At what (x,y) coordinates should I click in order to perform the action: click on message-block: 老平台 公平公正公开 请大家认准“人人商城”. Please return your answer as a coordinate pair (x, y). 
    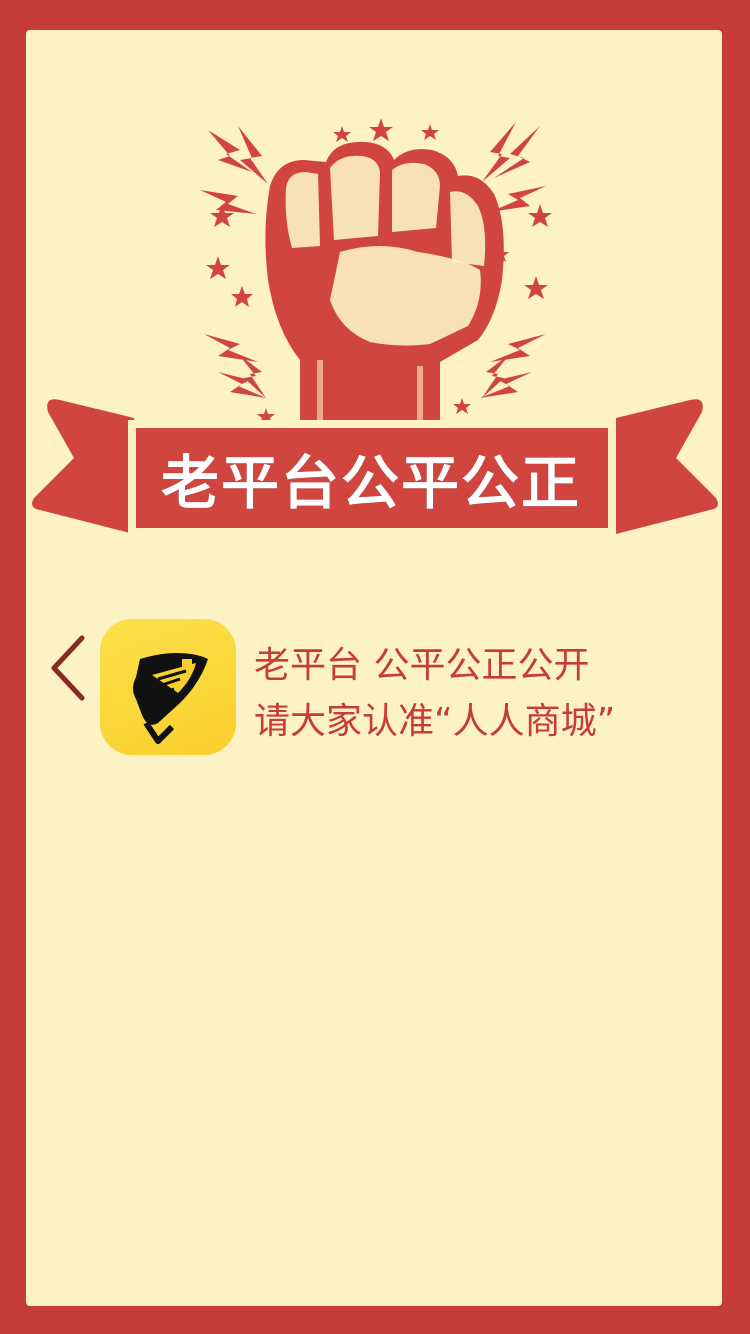
    Looking at the image, I should click on (474, 694).